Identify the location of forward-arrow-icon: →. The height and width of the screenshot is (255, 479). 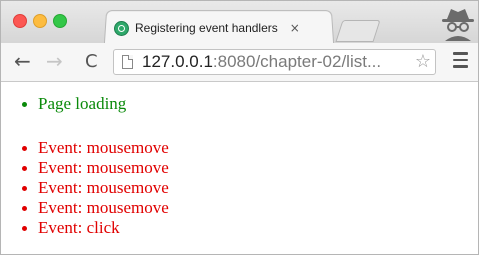
(54, 61).